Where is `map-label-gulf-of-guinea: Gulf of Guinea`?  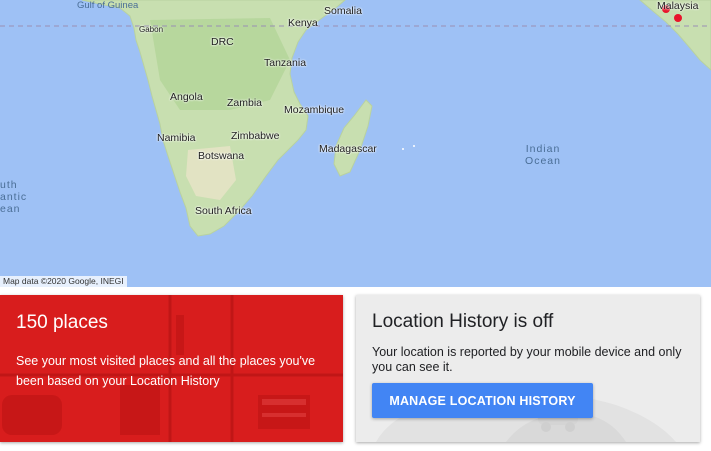 map-label-gulf-of-guinea: Gulf of Guinea is located at coordinates (108, 5).